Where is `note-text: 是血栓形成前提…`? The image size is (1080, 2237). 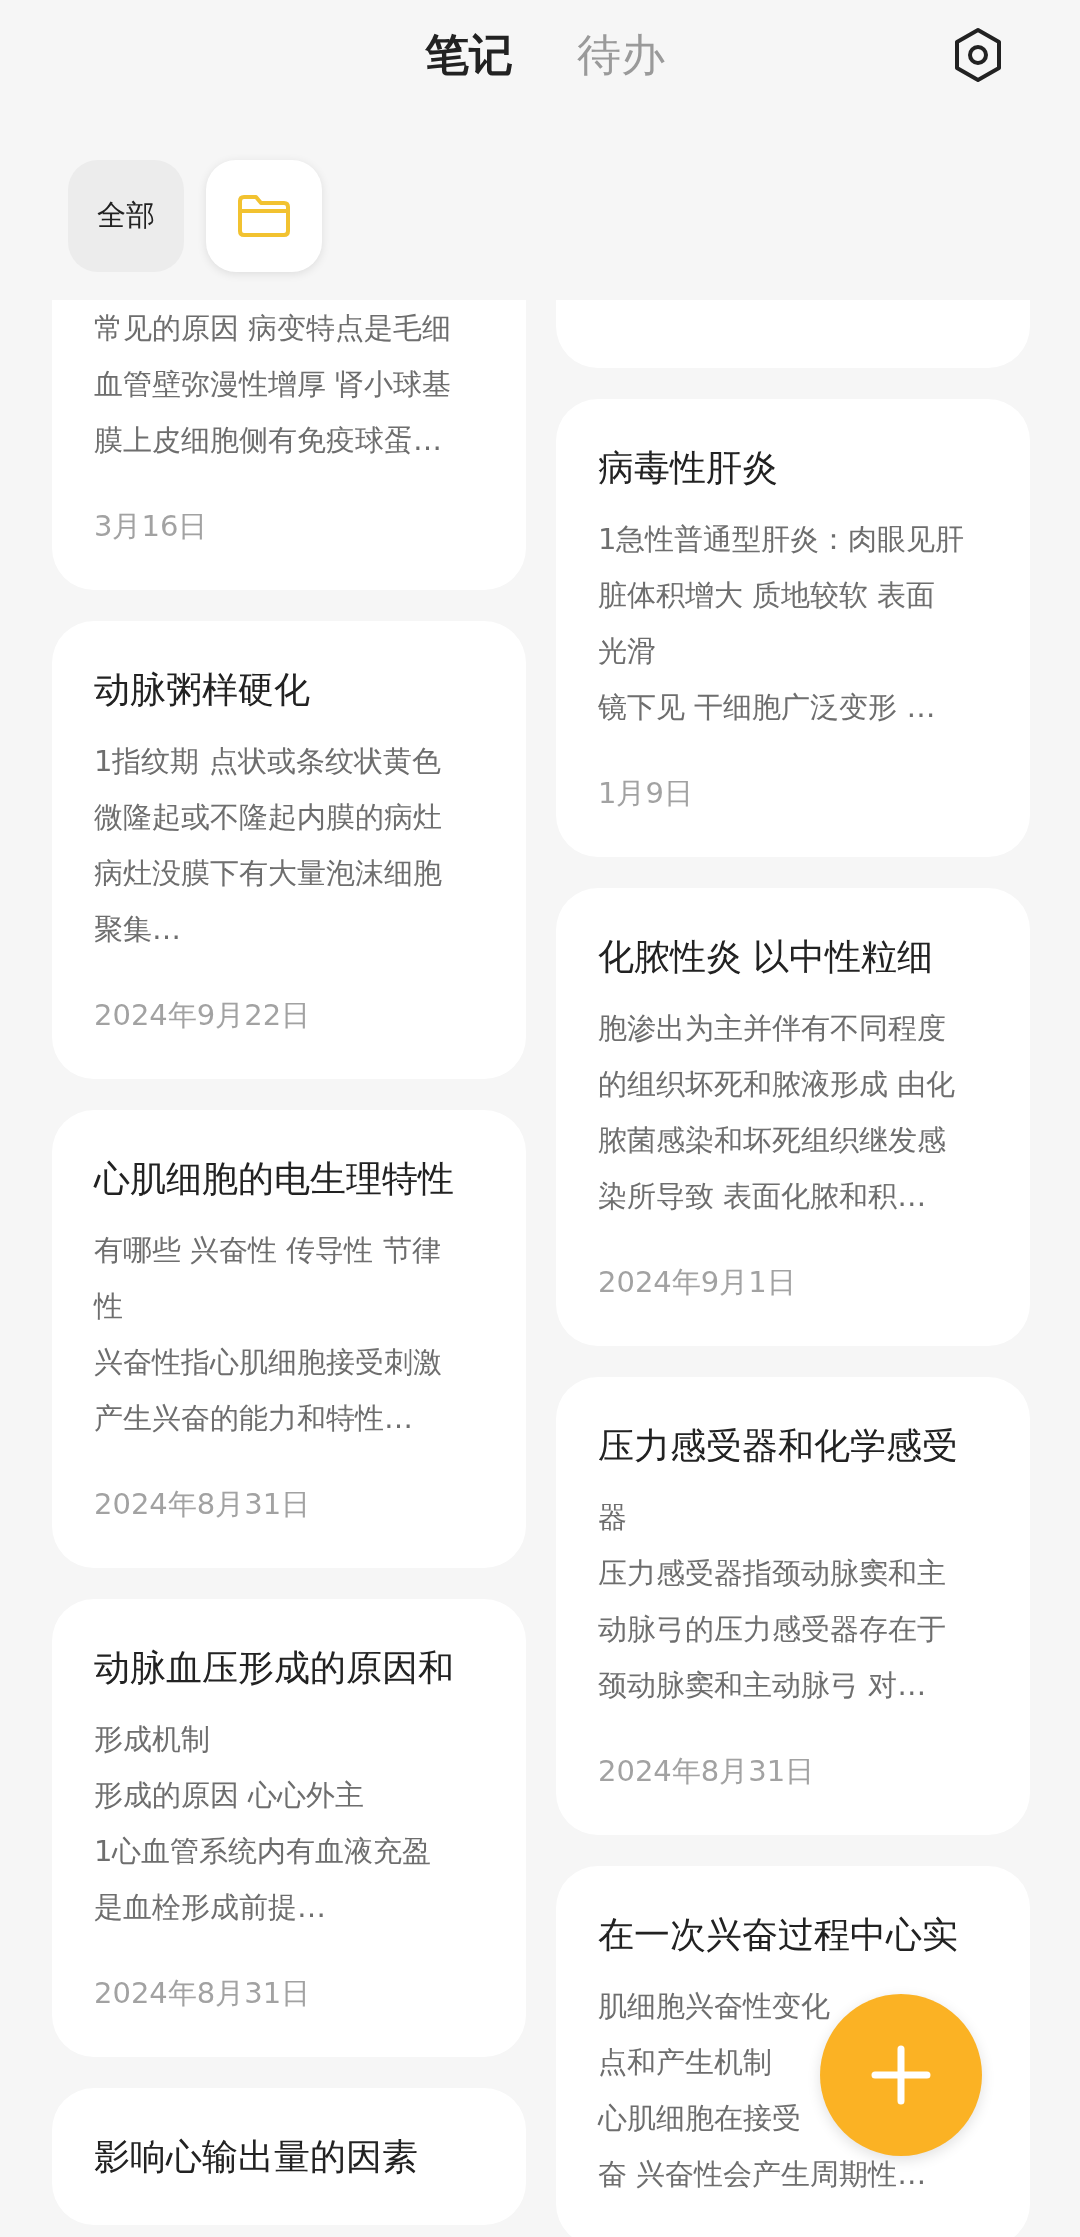
note-text: 是血栓形成前提… is located at coordinates (210, 1907).